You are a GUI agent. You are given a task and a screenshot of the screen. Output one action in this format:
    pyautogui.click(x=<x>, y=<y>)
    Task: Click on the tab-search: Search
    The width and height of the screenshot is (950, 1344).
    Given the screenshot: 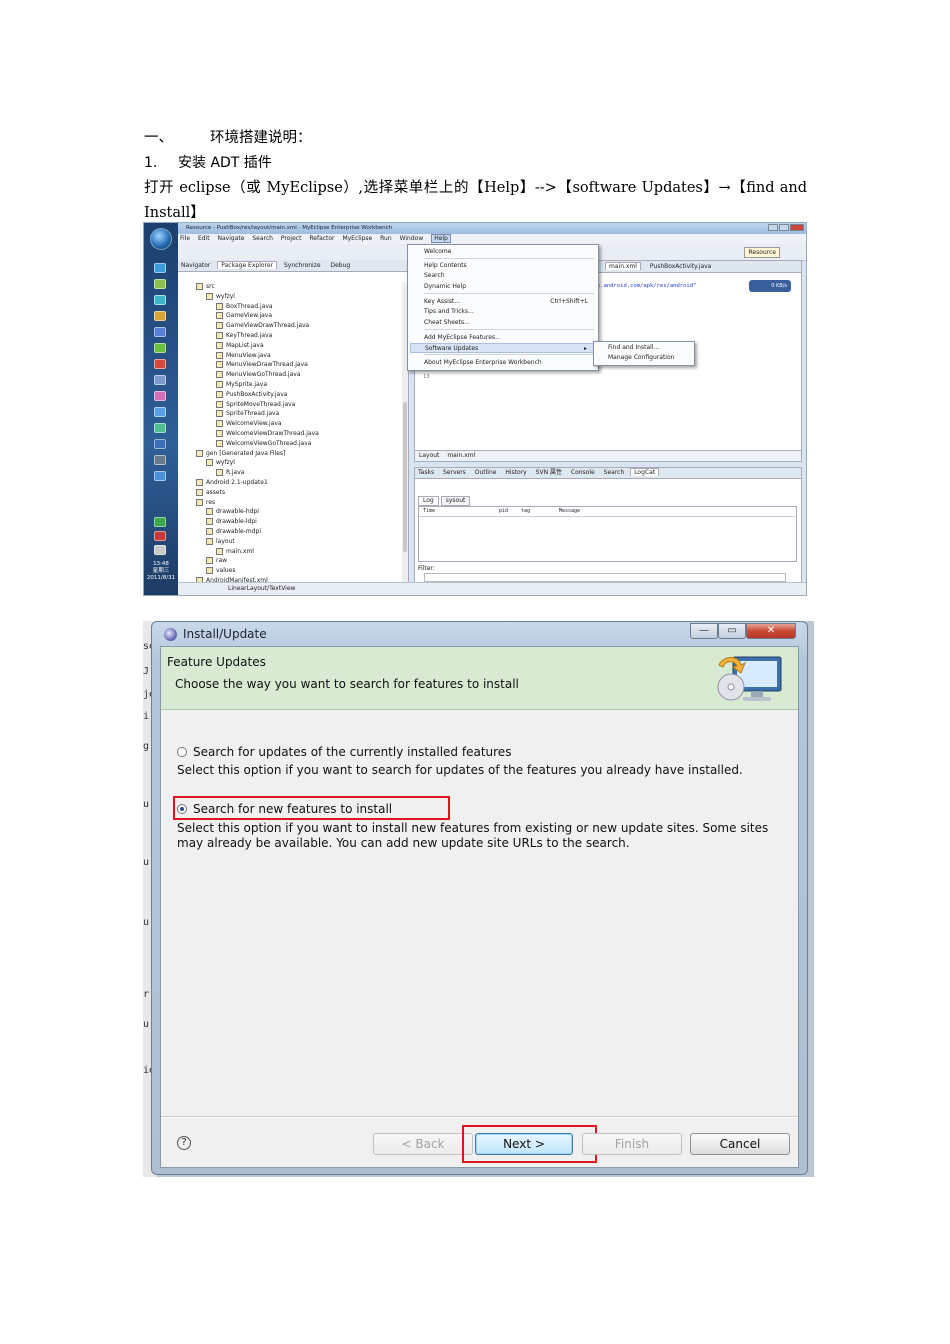 What is the action you would take?
    pyautogui.click(x=614, y=472)
    